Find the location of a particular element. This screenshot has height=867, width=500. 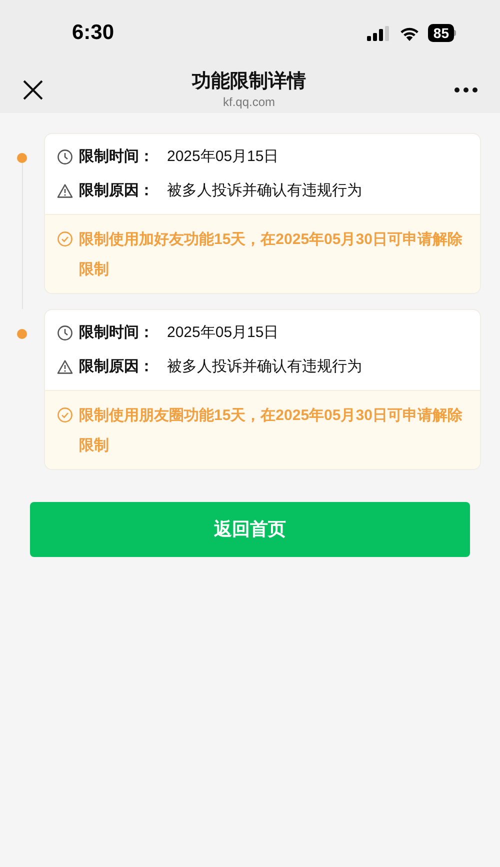

page-url: kf.qq.com is located at coordinates (249, 102).